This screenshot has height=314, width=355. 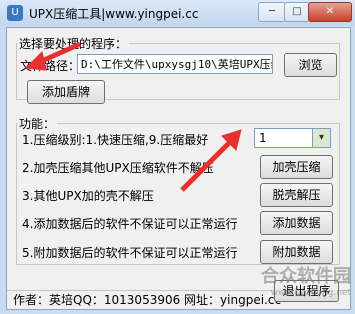 What do you see at coordinates (296, 167) in the screenshot?
I see `pack-compress-button: 加壳压缩` at bounding box center [296, 167].